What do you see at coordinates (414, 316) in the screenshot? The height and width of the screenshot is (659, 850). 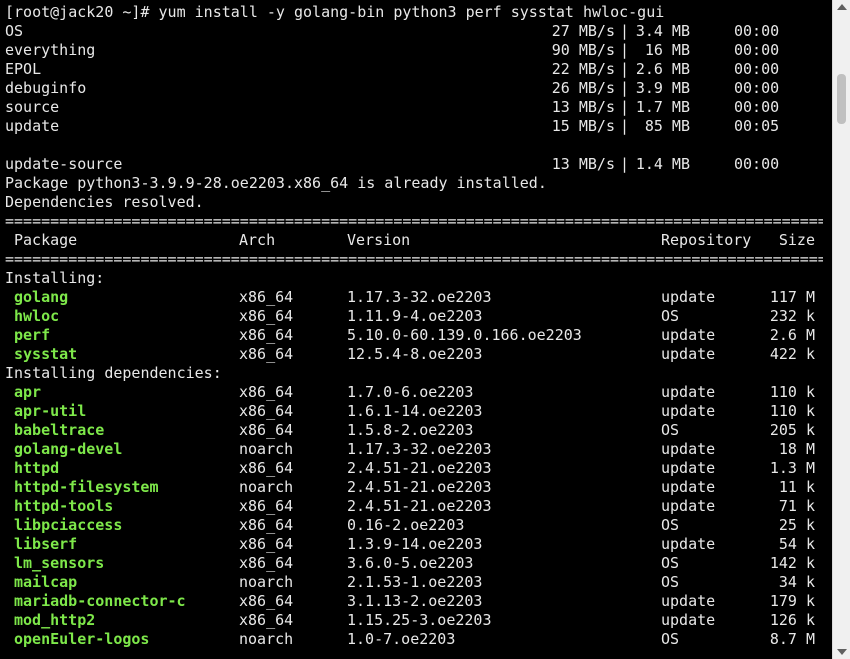 I see `package-row: hwloc x86_64 1.11.9-4.oe2203 OS 232 k` at bounding box center [414, 316].